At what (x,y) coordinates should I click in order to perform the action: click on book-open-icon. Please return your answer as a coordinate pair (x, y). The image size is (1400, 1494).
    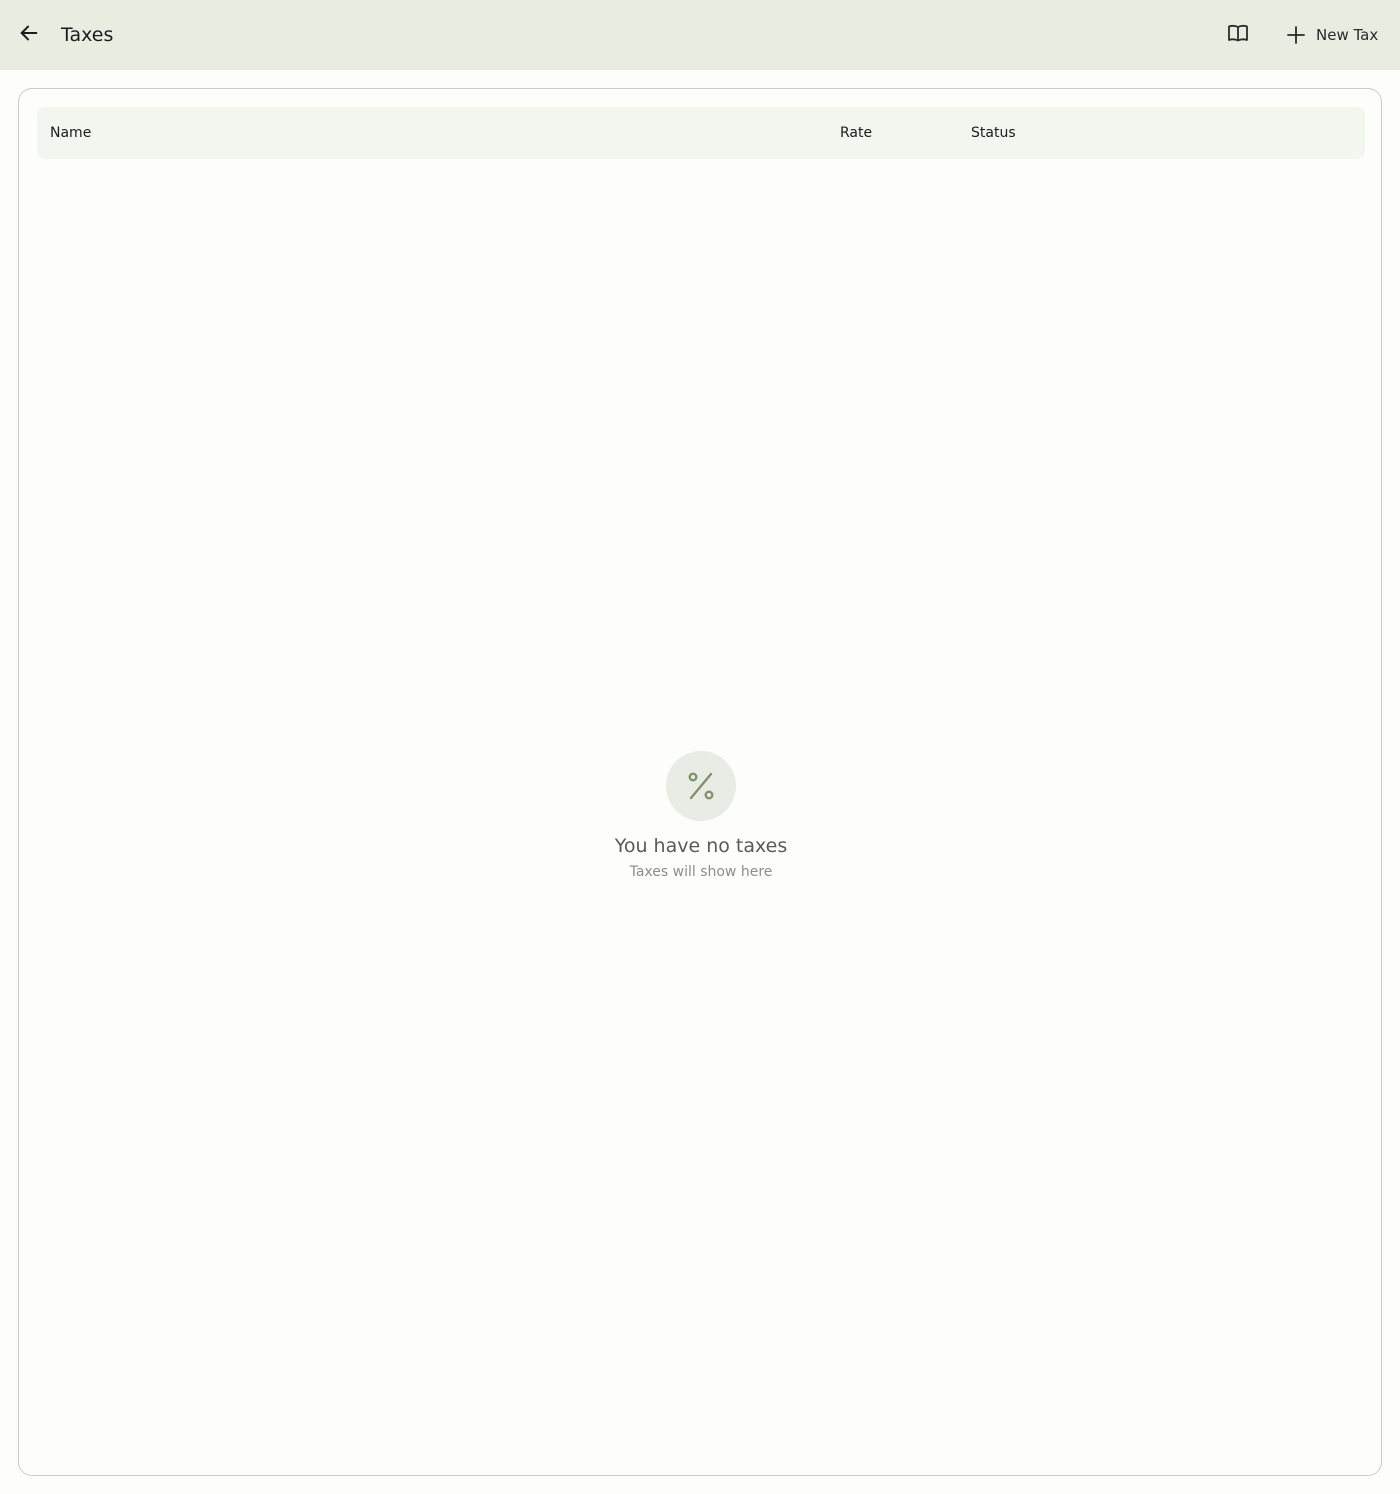
    Looking at the image, I should click on (1238, 35).